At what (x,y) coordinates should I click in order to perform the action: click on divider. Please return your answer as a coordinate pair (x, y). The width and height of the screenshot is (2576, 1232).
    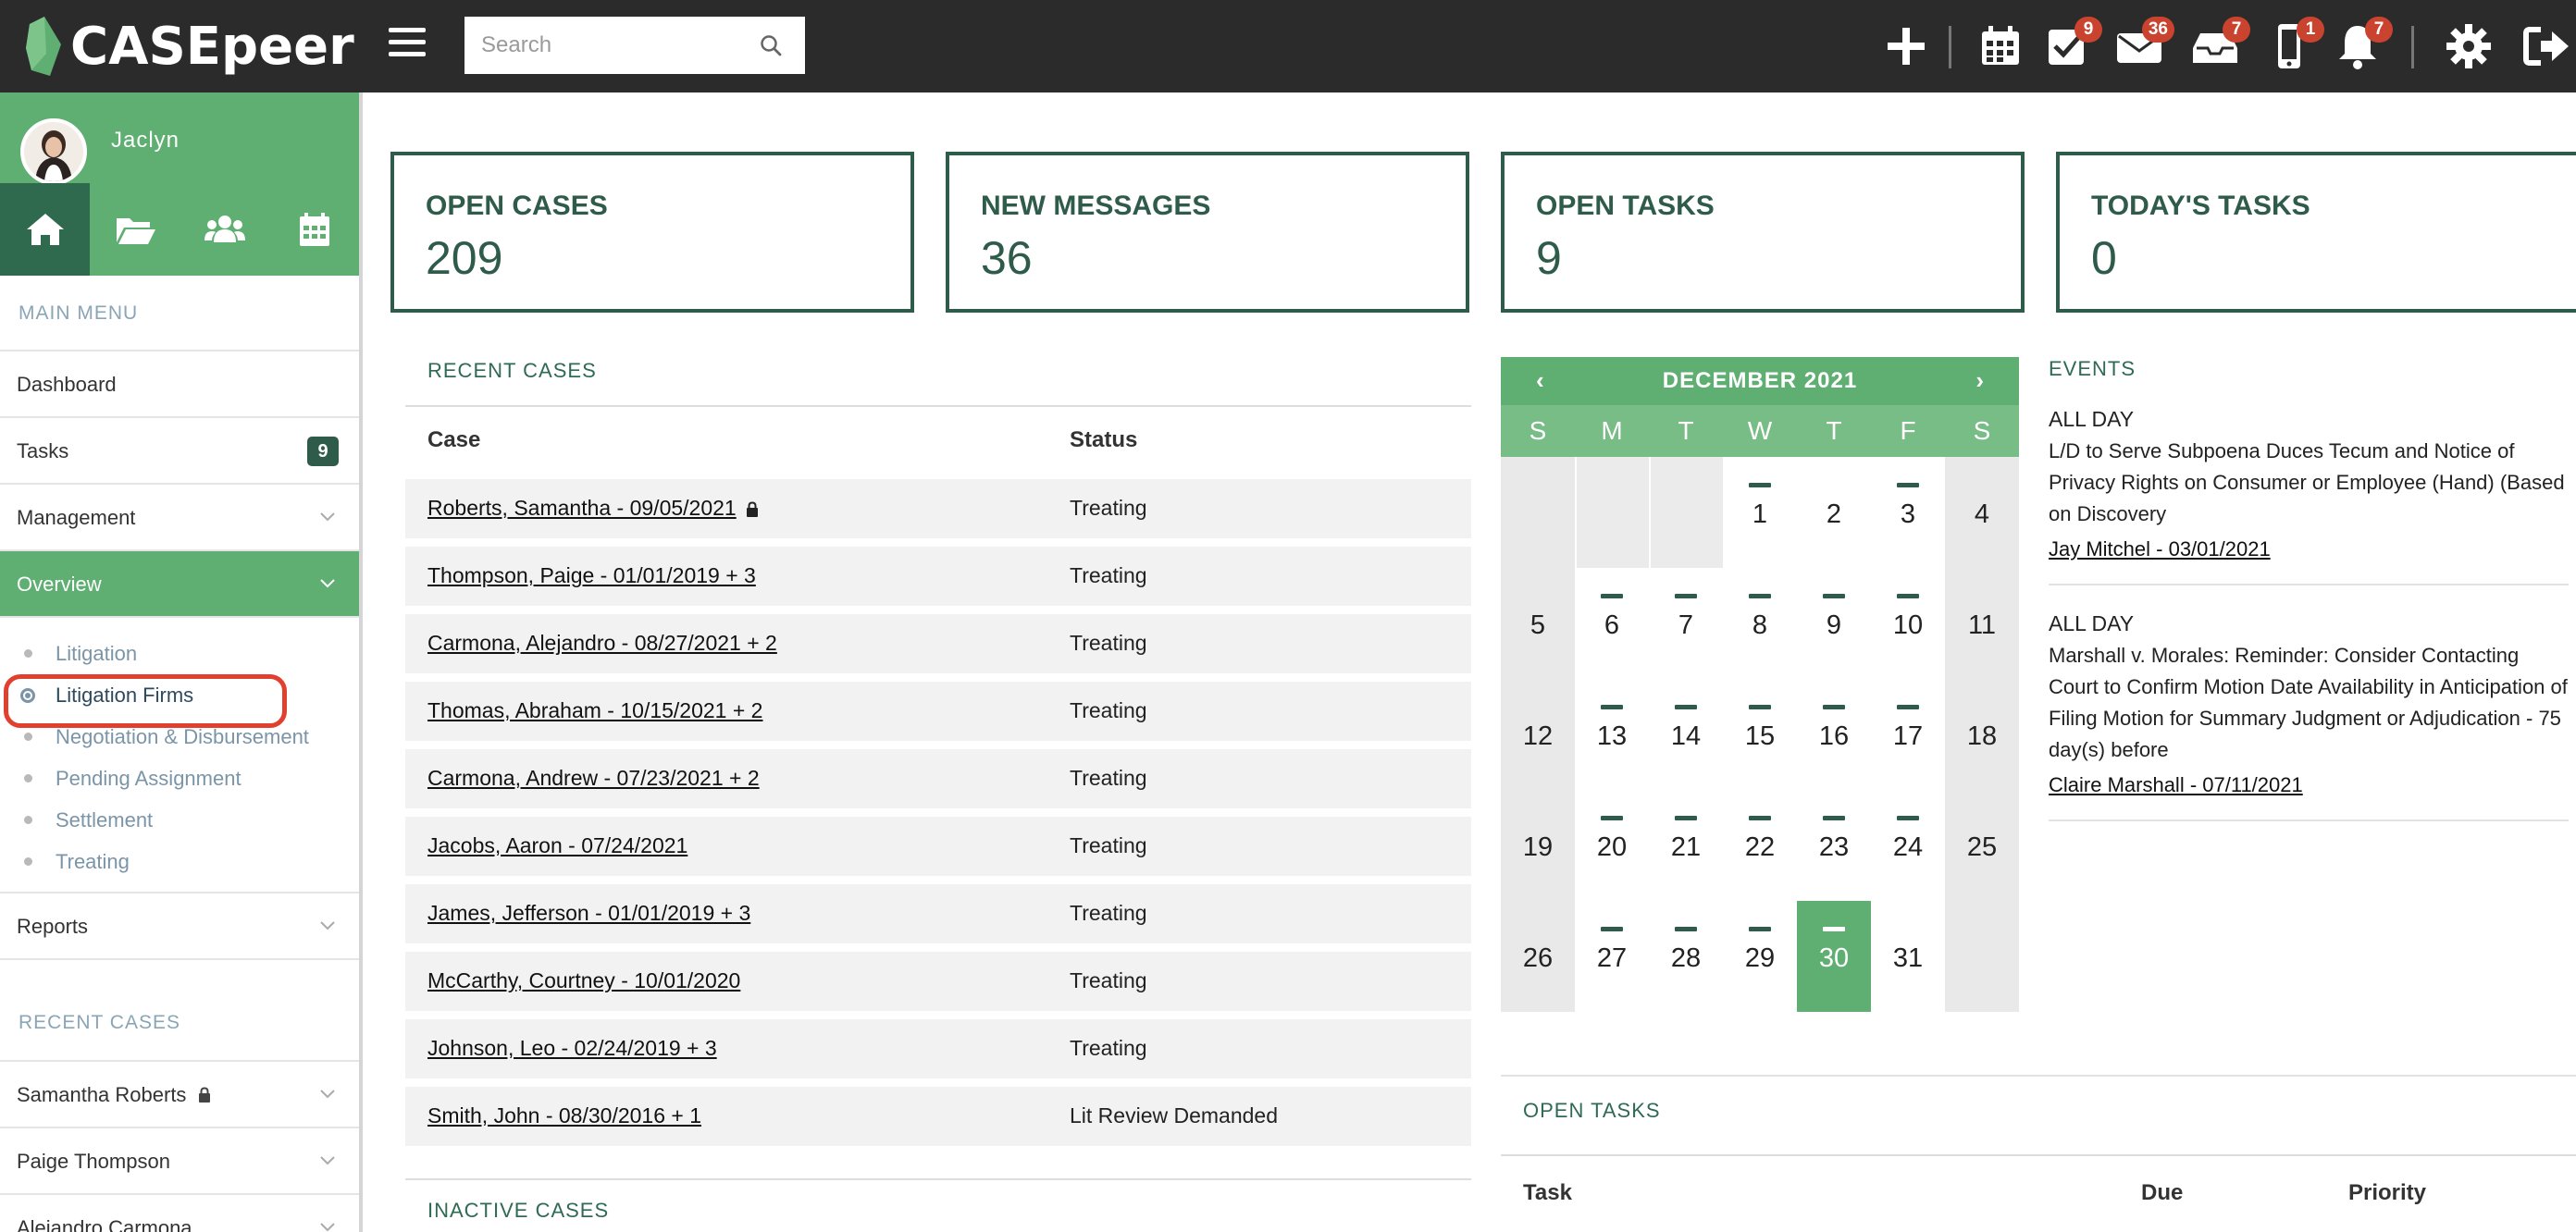
    Looking at the image, I should click on (2039, 1155).